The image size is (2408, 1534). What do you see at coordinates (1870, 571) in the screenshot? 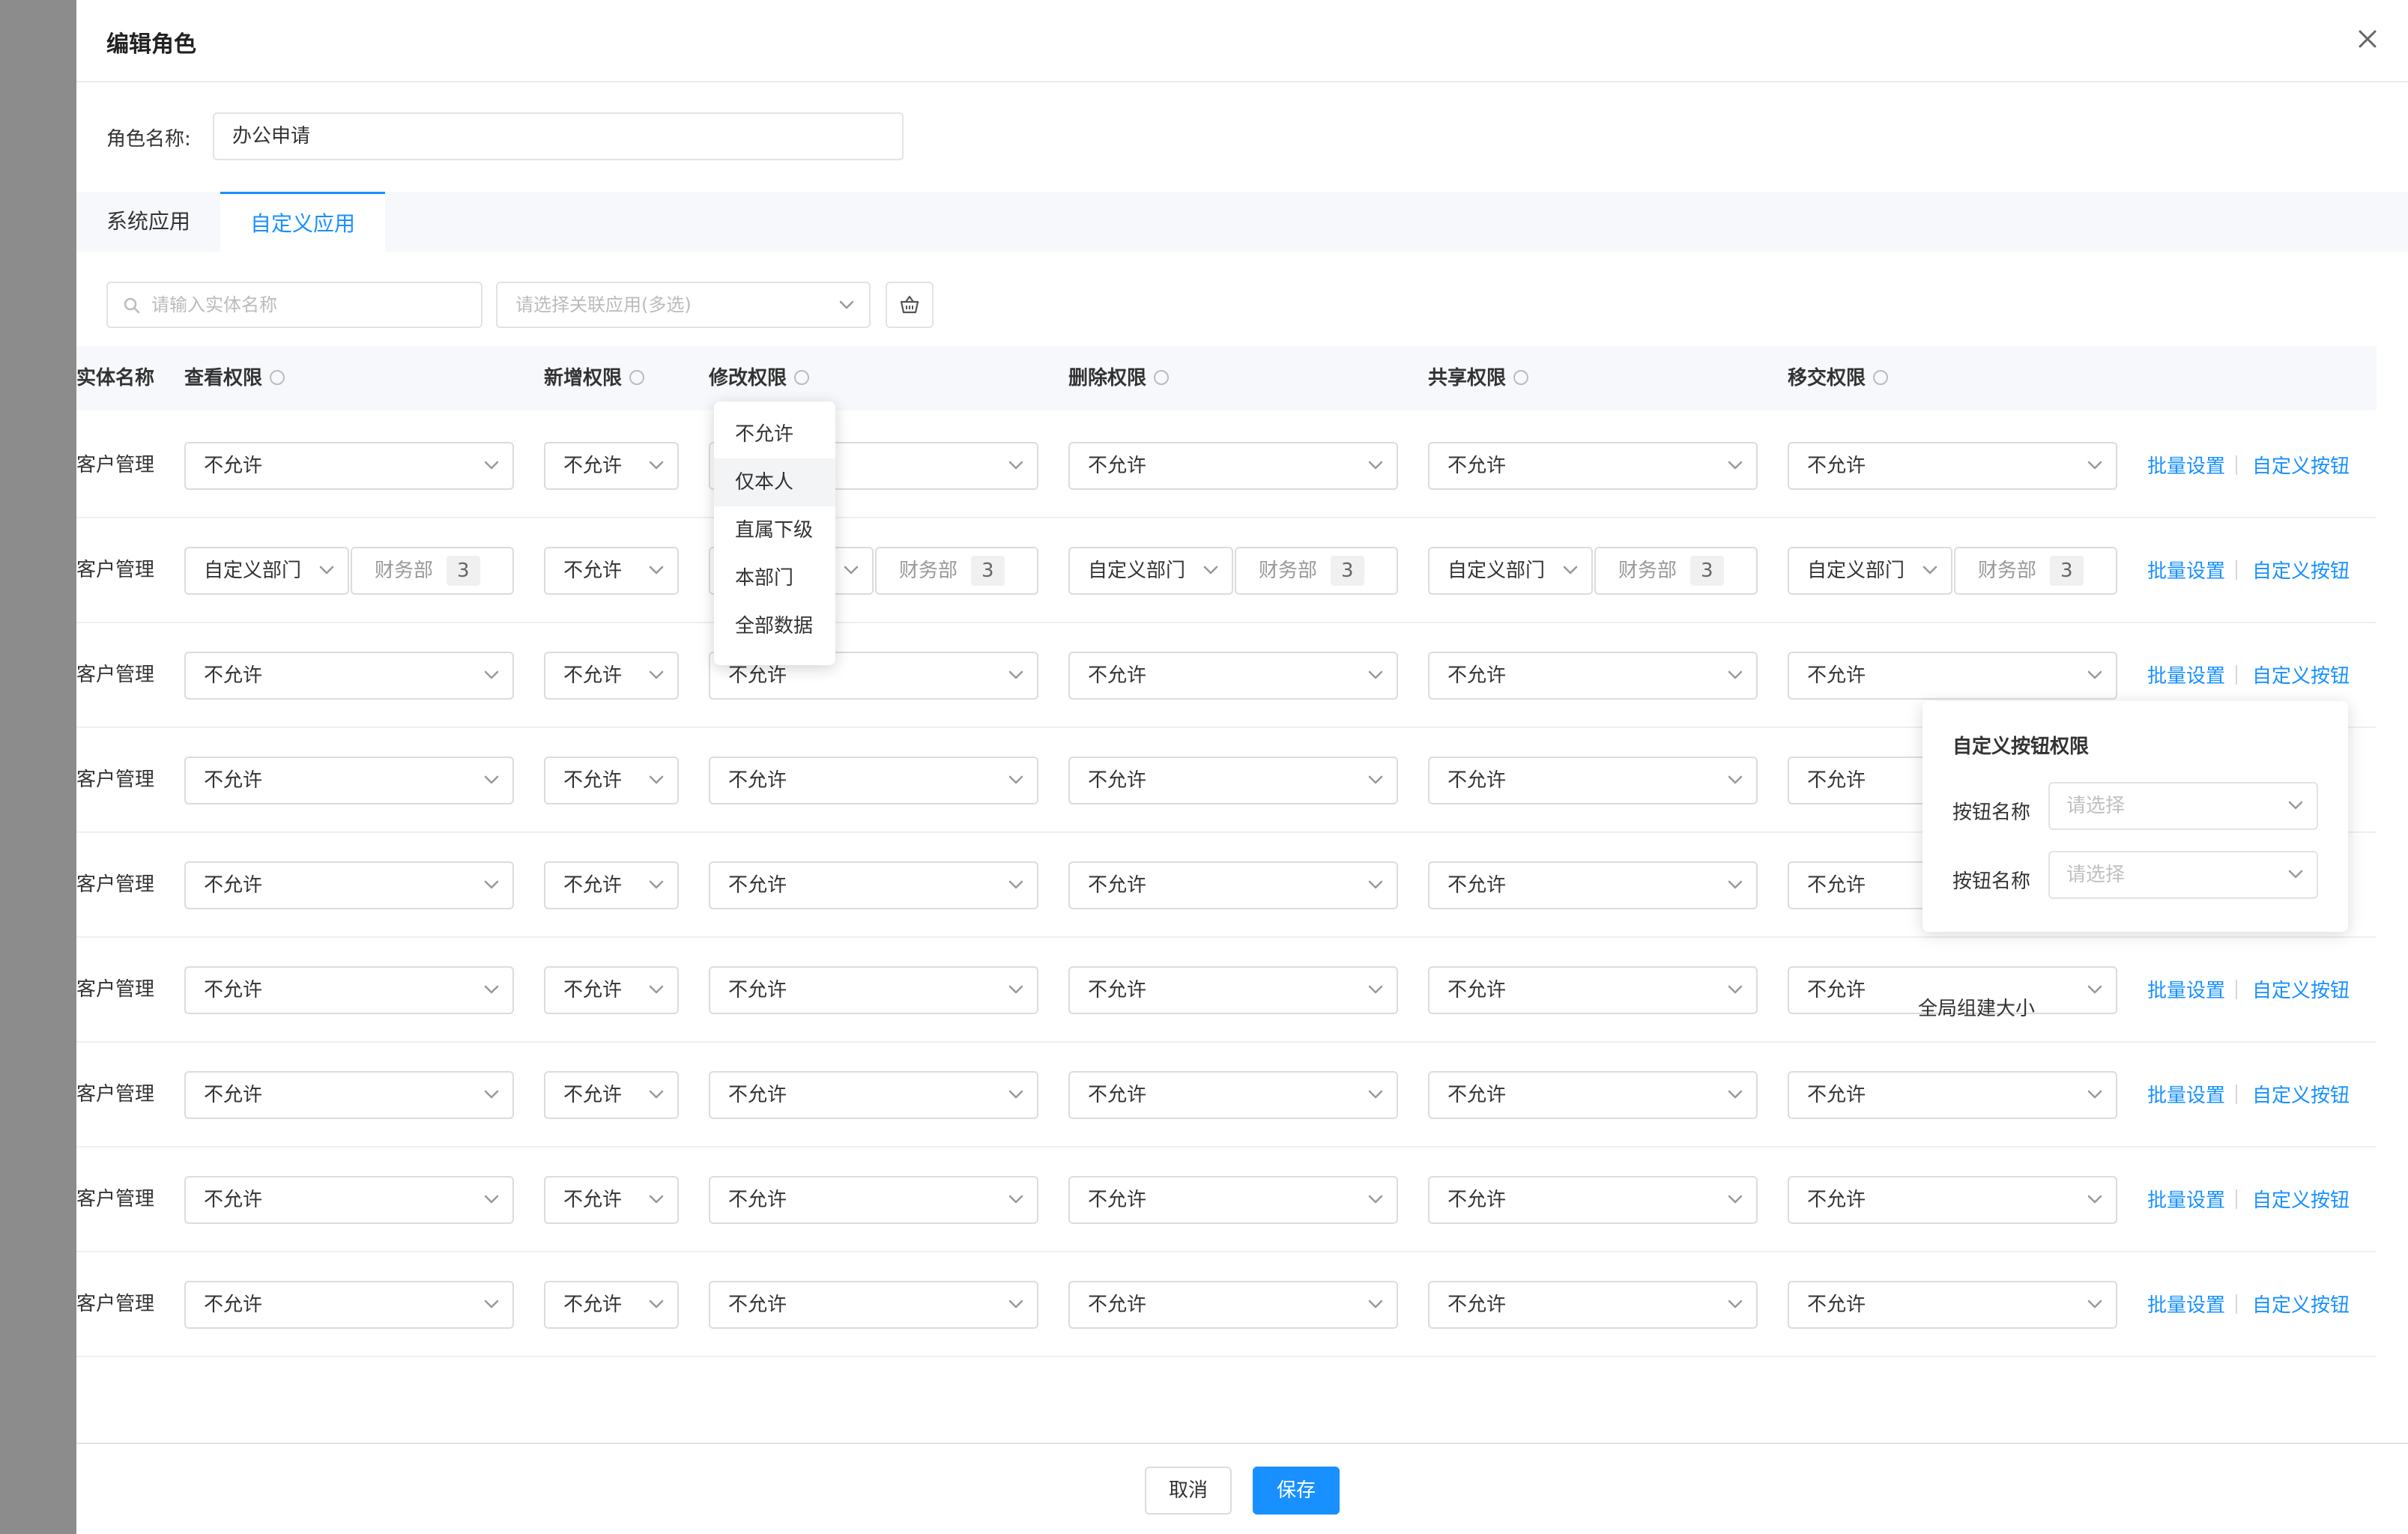
I see `transfer-permission-select: 自定义部门` at bounding box center [1870, 571].